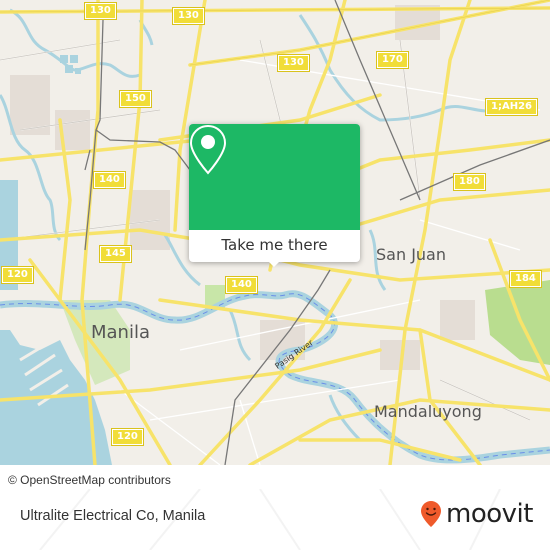 The width and height of the screenshot is (550, 550). What do you see at coordinates (489, 514) in the screenshot?
I see `moovit-wordmark: moovit` at bounding box center [489, 514].